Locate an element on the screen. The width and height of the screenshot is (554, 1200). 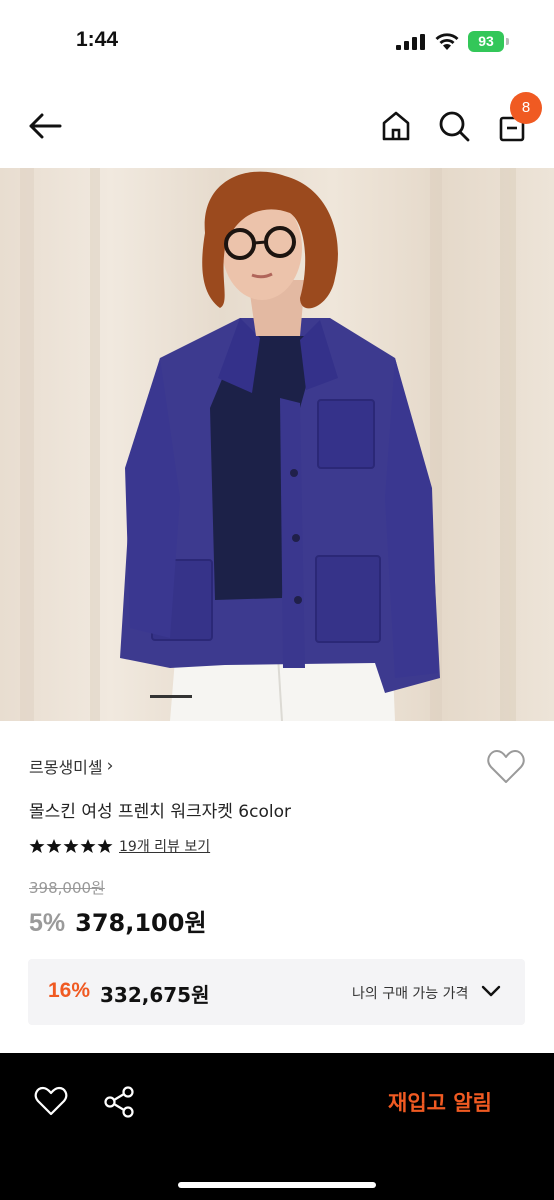
my-discount-rate: 16% is located at coordinates (69, 990).